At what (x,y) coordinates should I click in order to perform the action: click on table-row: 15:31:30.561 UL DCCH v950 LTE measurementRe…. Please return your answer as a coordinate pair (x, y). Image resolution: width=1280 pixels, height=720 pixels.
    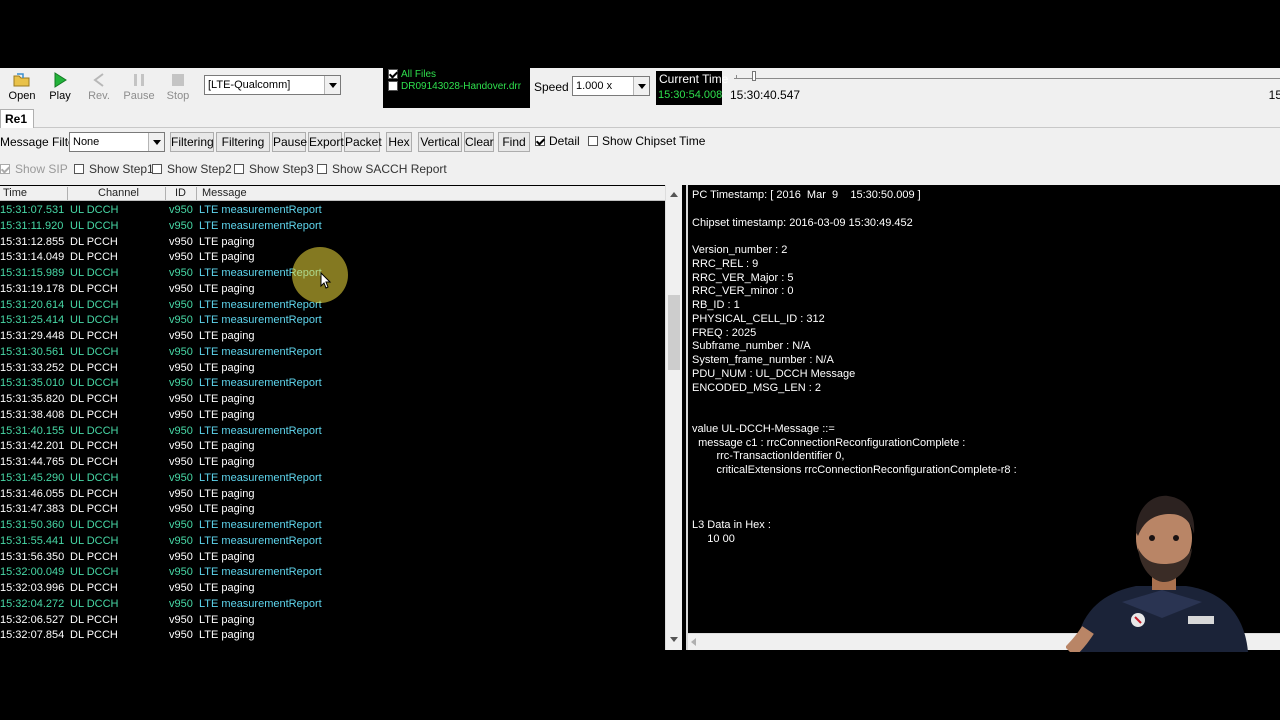
    Looking at the image, I should click on (332, 353).